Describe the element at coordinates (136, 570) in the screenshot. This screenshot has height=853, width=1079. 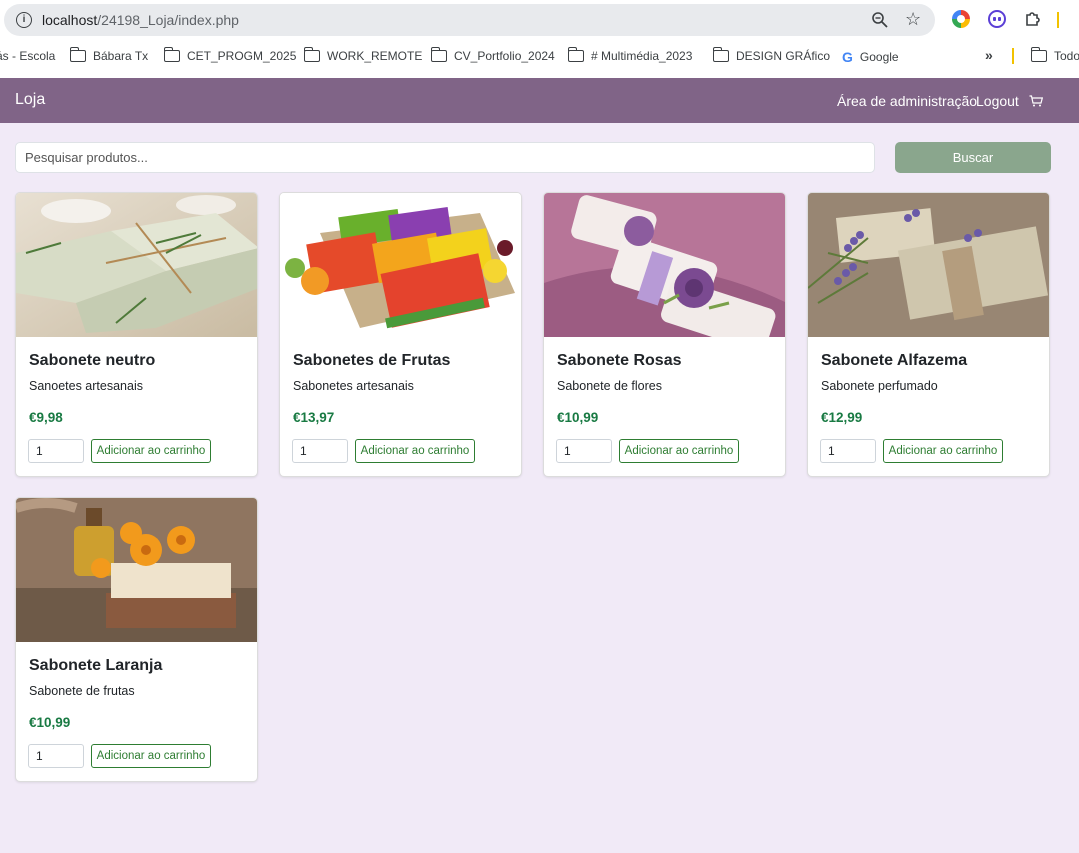
I see `orange-soap-image` at that location.